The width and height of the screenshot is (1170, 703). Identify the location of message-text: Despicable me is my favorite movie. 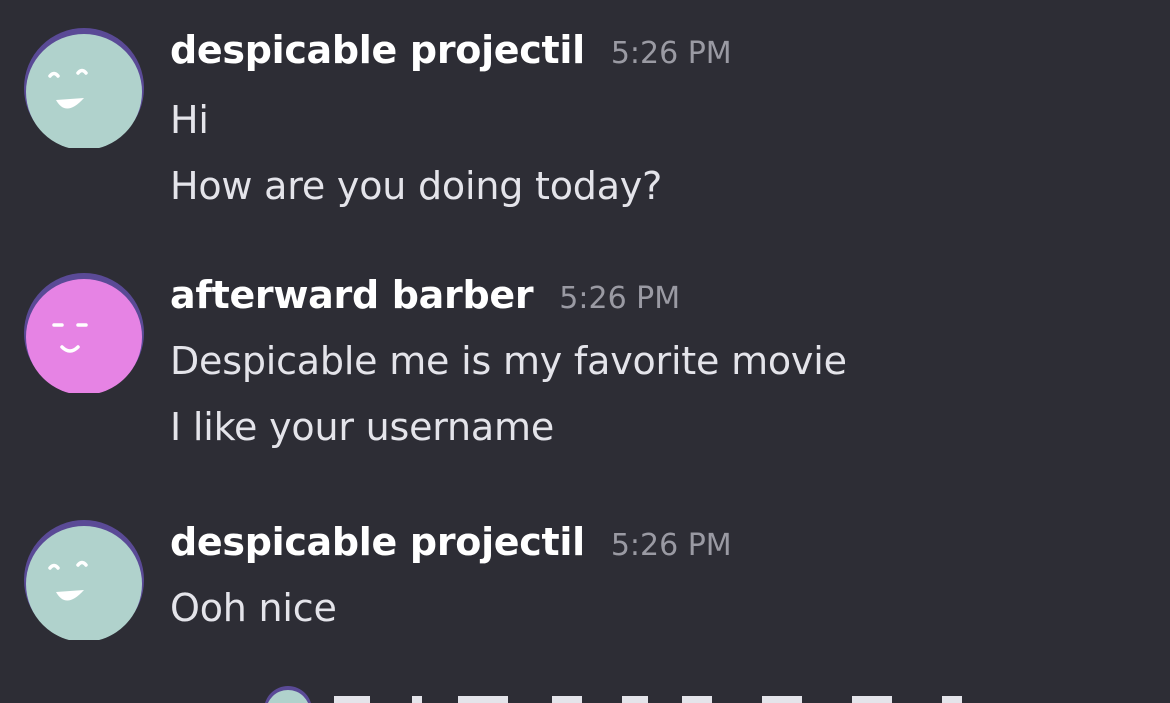
(508, 361).